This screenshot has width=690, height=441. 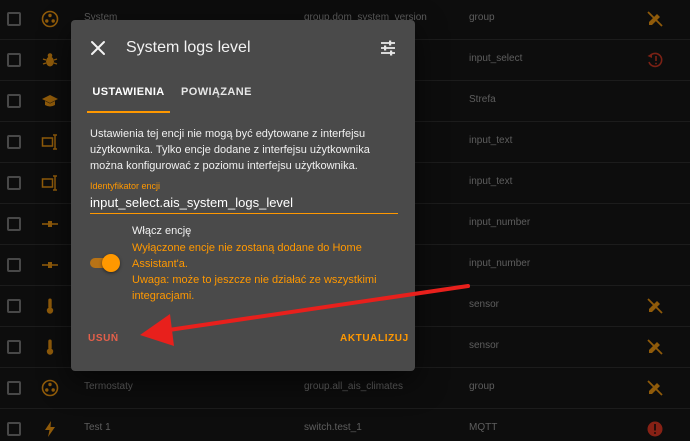 I want to click on toggle-knob, so click(x=111, y=263).